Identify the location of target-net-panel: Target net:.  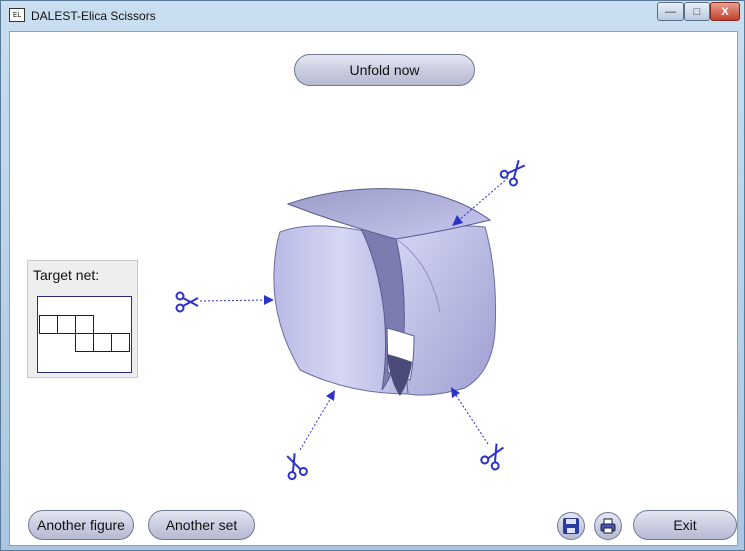
(82, 319).